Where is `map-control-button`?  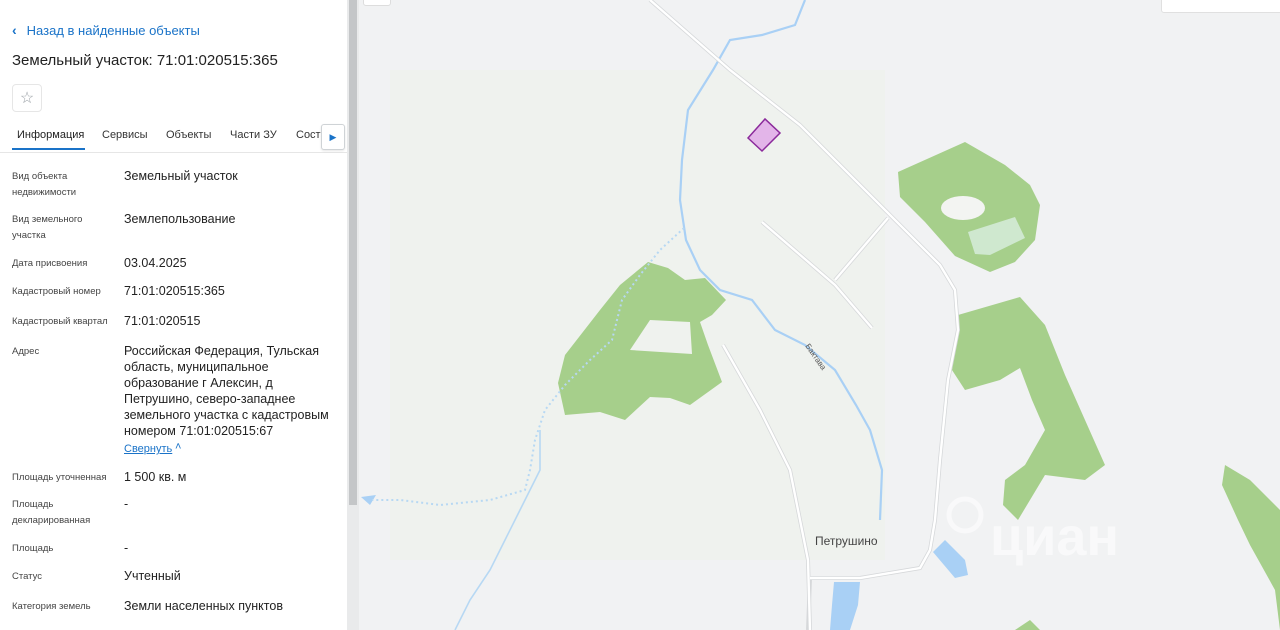
map-control-button is located at coordinates (377, 3).